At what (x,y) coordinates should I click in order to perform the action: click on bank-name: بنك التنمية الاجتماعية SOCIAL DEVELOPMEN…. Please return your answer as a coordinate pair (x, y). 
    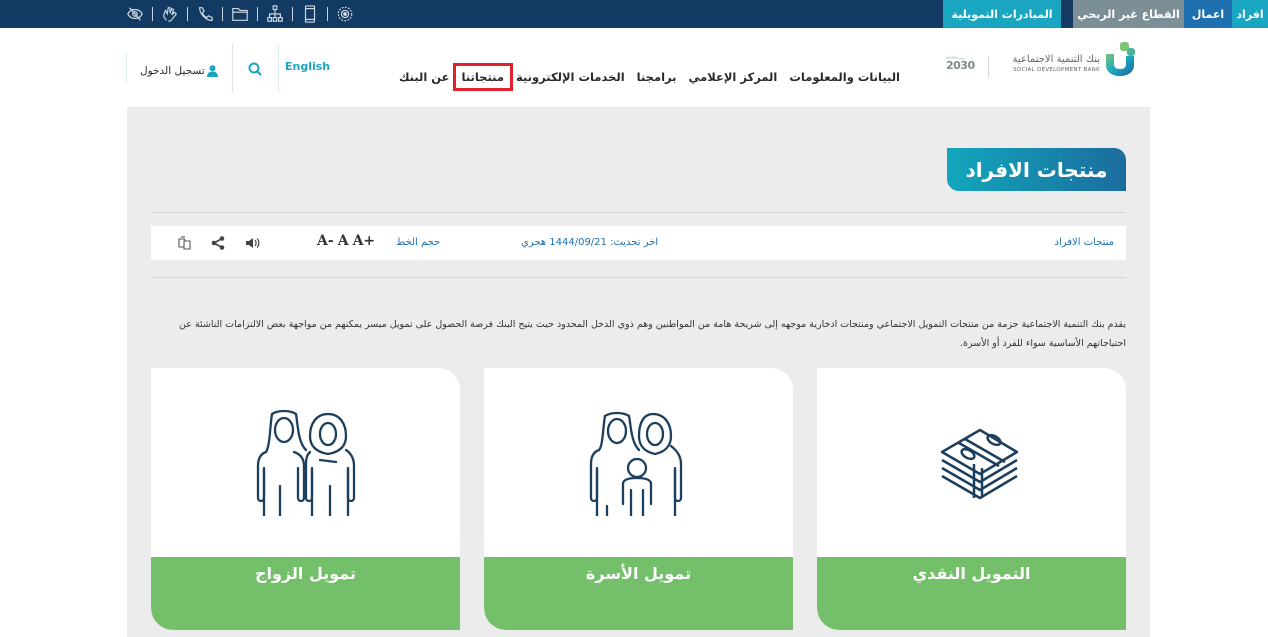
    Looking at the image, I should click on (1048, 64).